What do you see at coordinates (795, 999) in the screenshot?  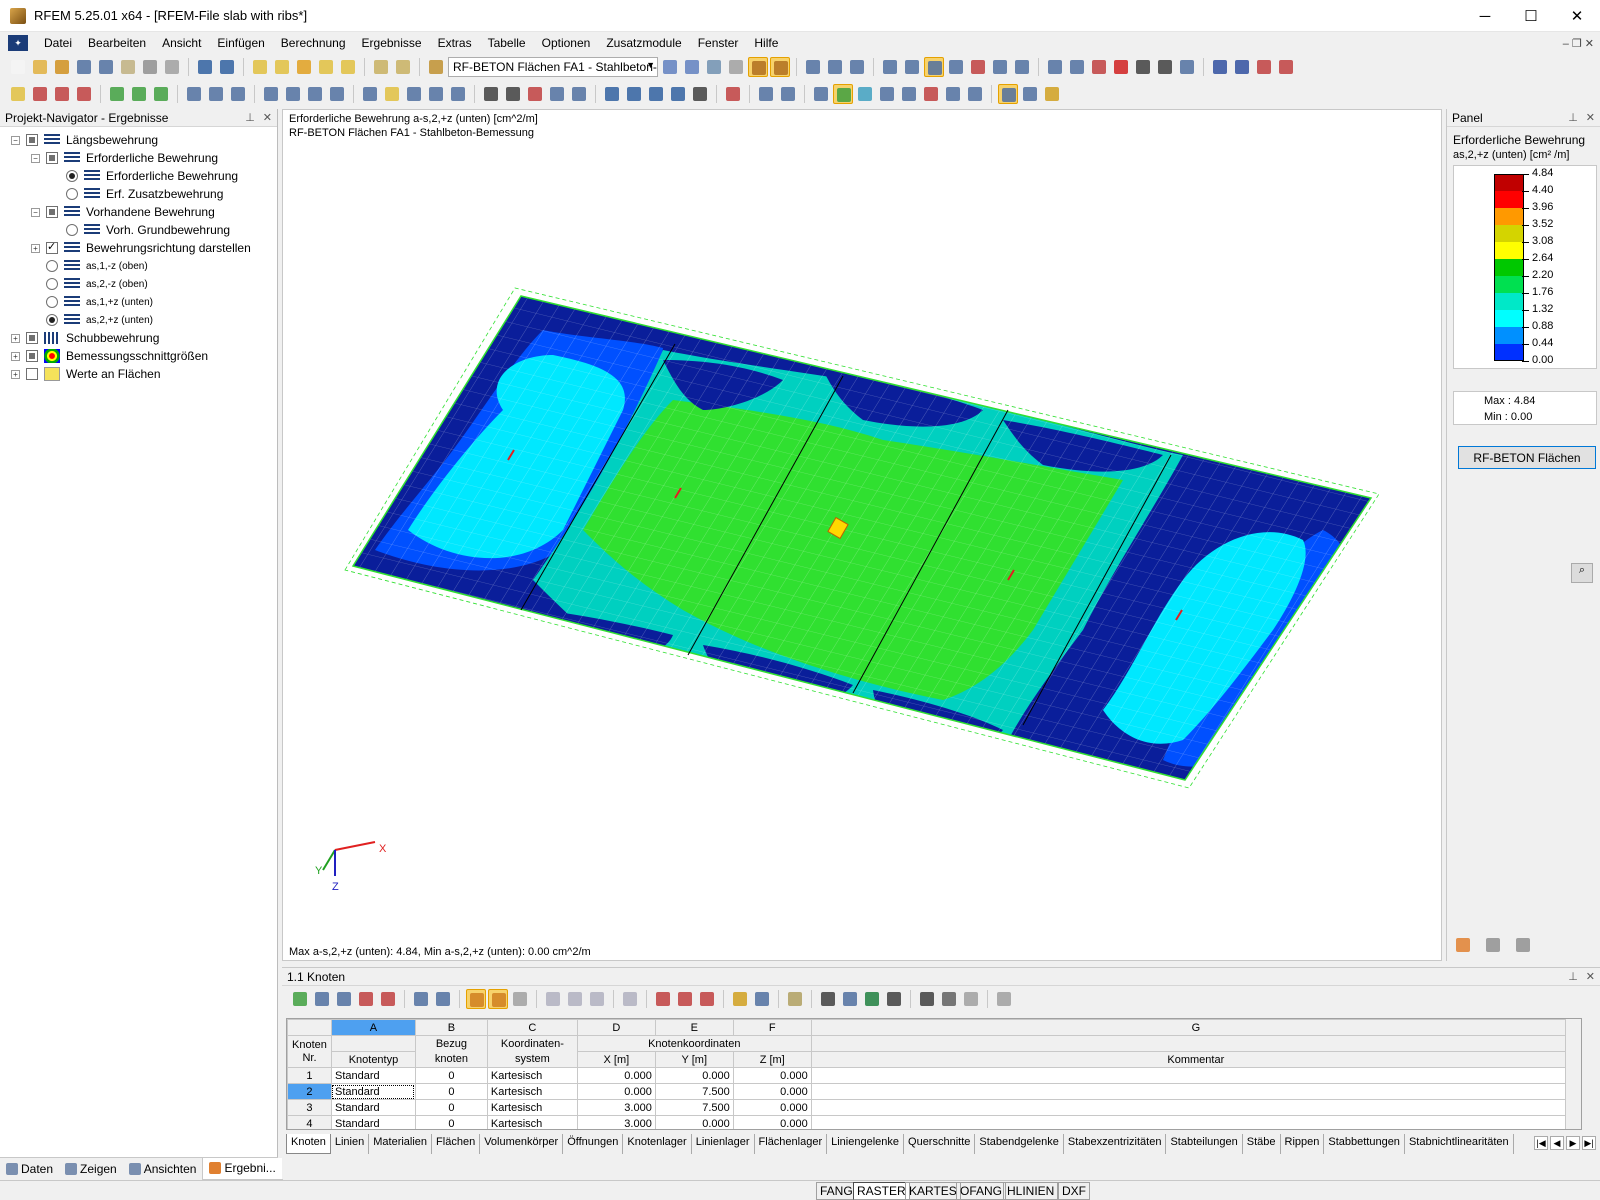 I see `notes-icon` at bounding box center [795, 999].